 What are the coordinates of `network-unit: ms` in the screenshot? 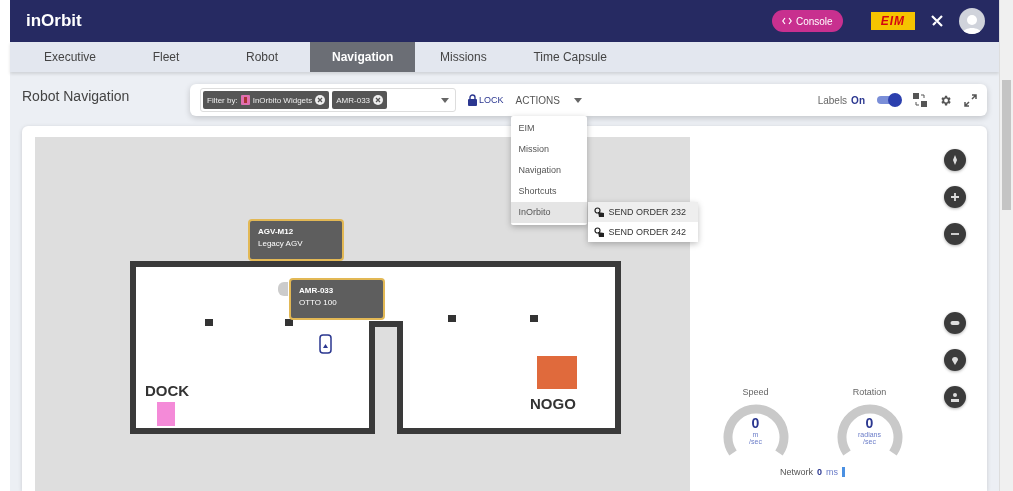 It's located at (832, 472).